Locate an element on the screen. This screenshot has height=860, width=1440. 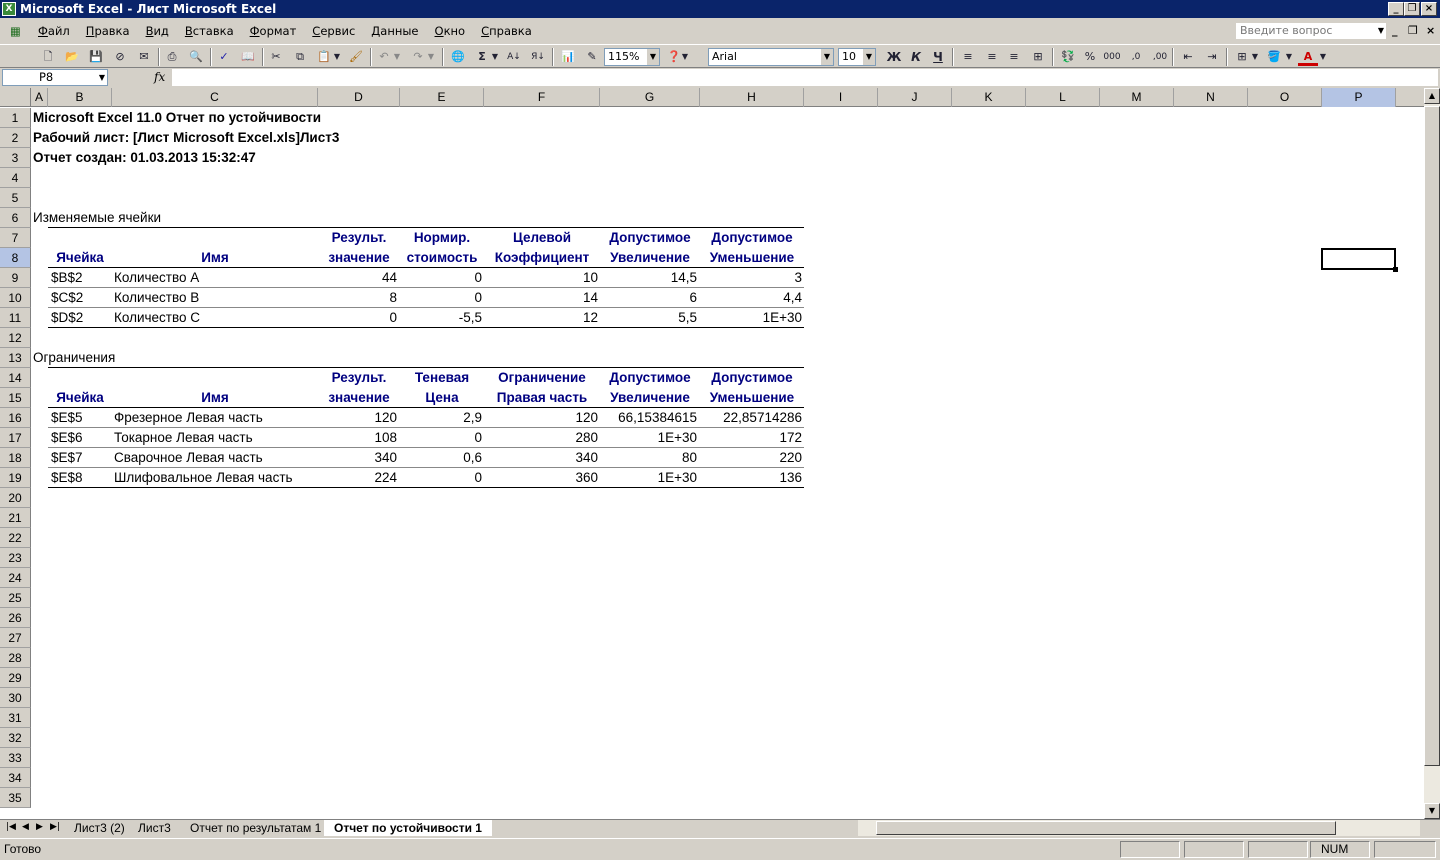
row-header-28: 28 is located at coordinates (15, 658).